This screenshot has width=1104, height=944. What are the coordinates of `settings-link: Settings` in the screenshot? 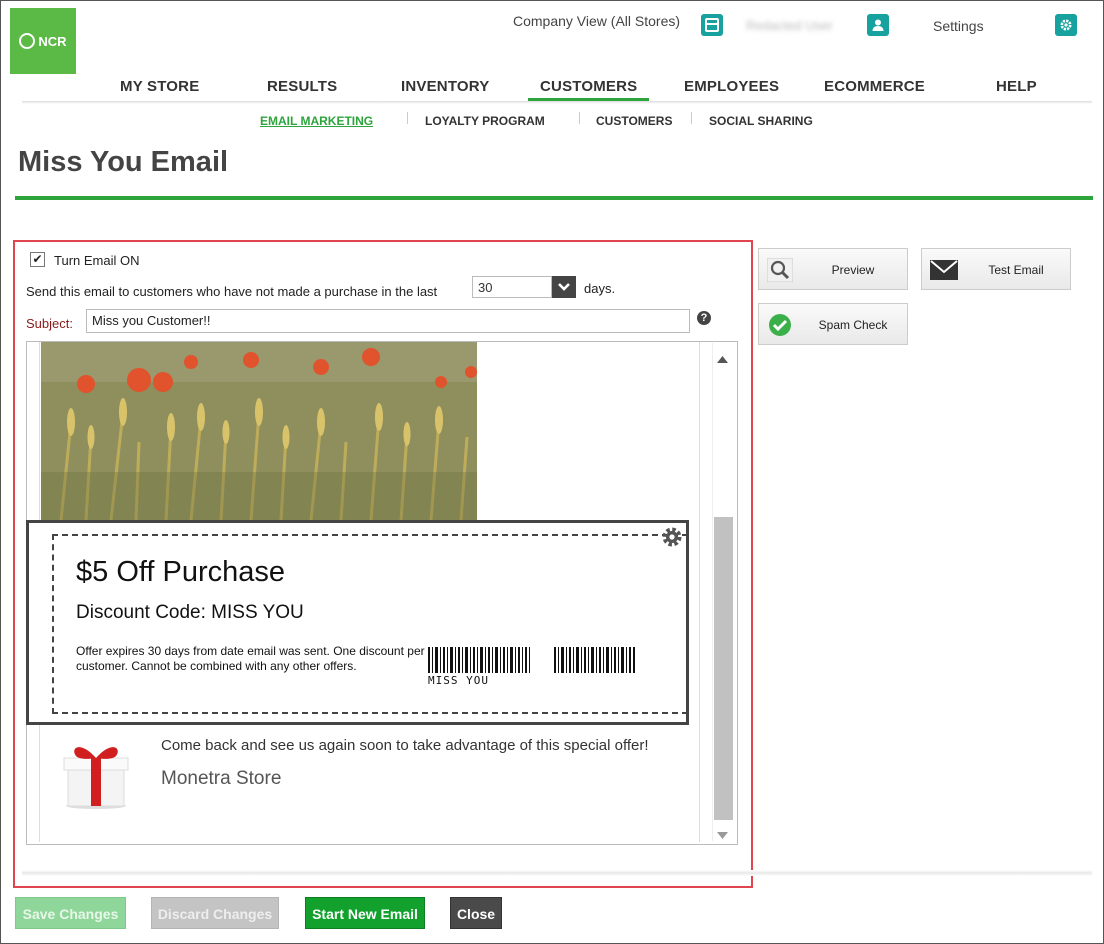 It's located at (958, 26).